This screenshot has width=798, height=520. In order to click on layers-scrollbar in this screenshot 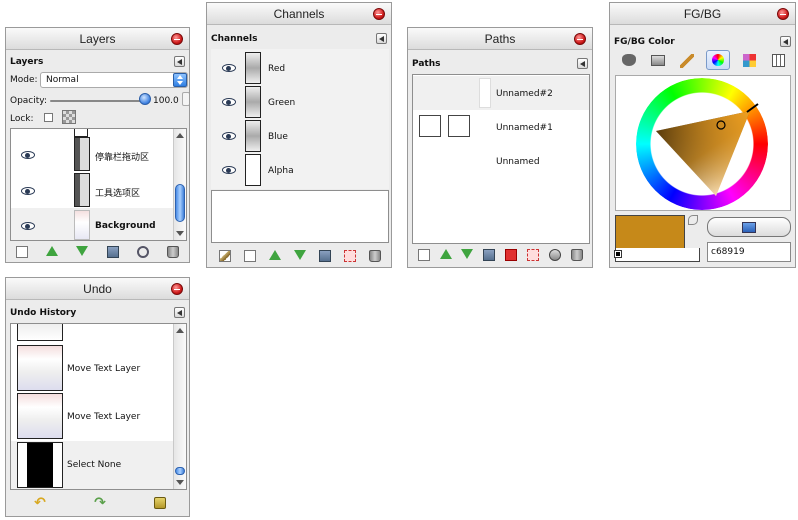, I will do `click(179, 184)`.